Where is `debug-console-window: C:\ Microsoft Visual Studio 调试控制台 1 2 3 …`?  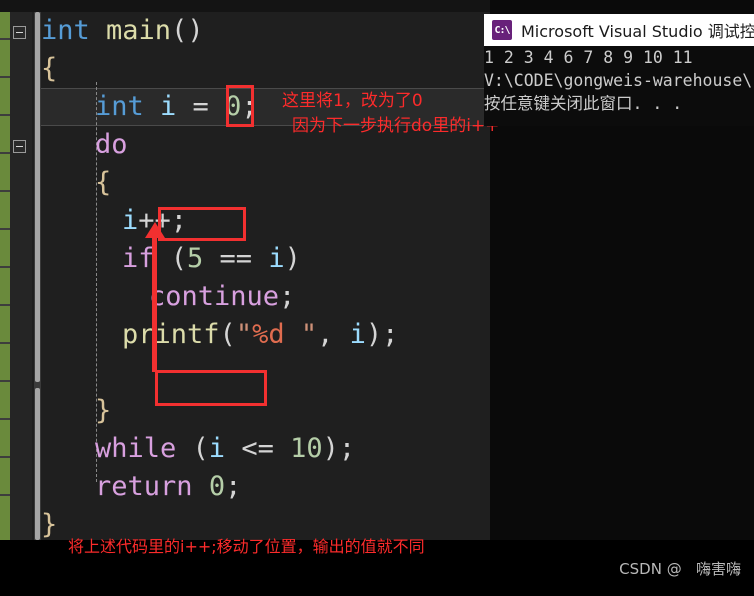
debug-console-window: C:\ Microsoft Visual Studio 调试控制台 1 2 3 … is located at coordinates (619, 70).